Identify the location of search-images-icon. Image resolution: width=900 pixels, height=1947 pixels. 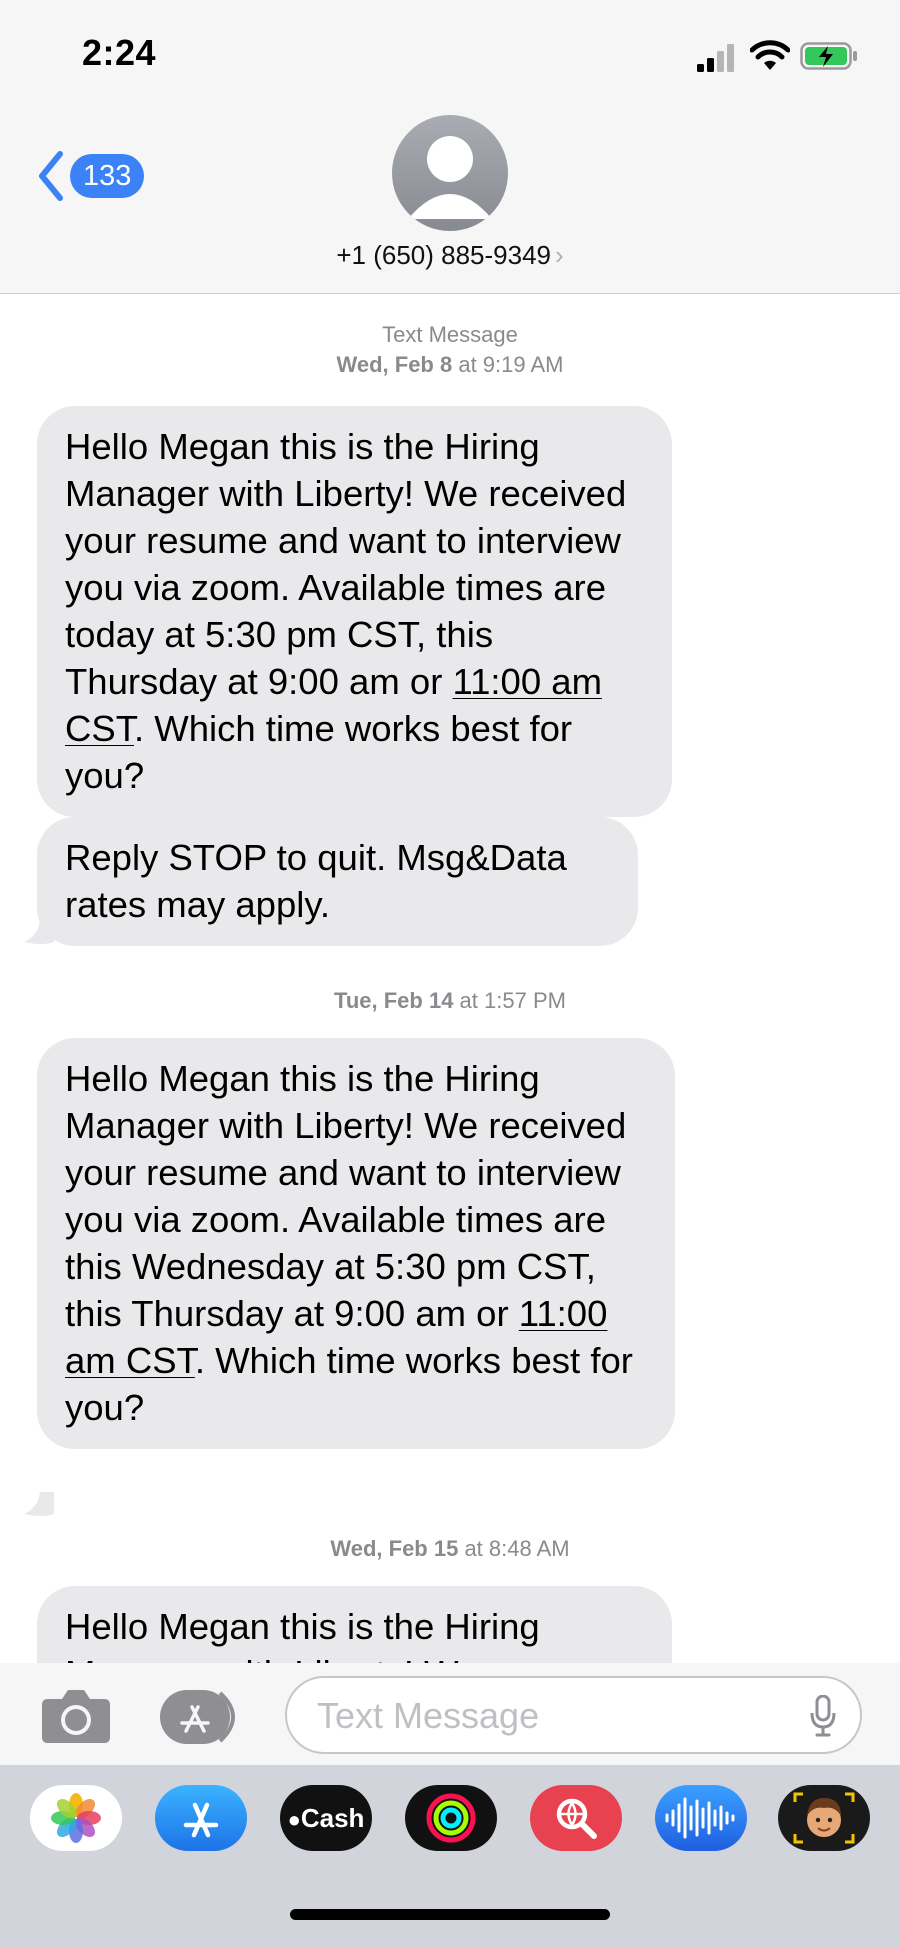
(576, 1818).